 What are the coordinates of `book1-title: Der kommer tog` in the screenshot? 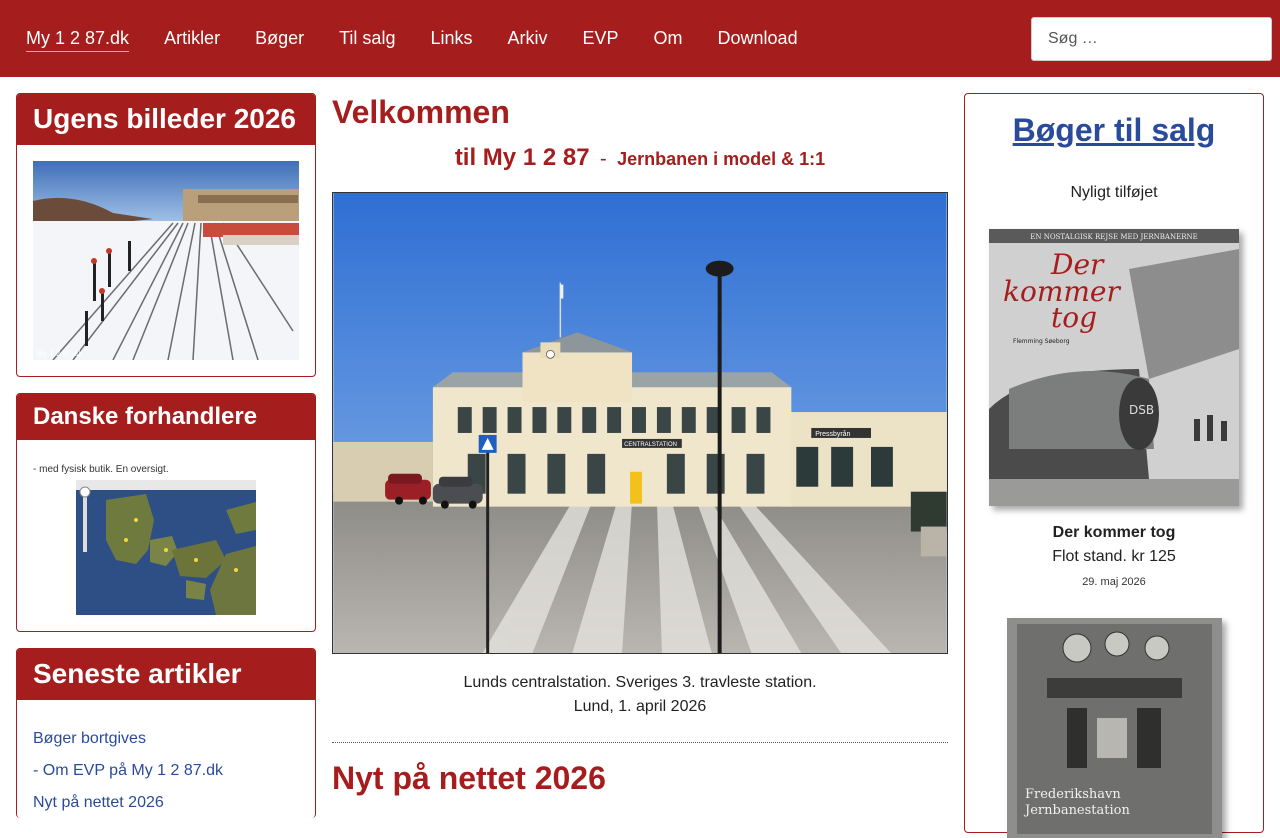 It's located at (1114, 532).